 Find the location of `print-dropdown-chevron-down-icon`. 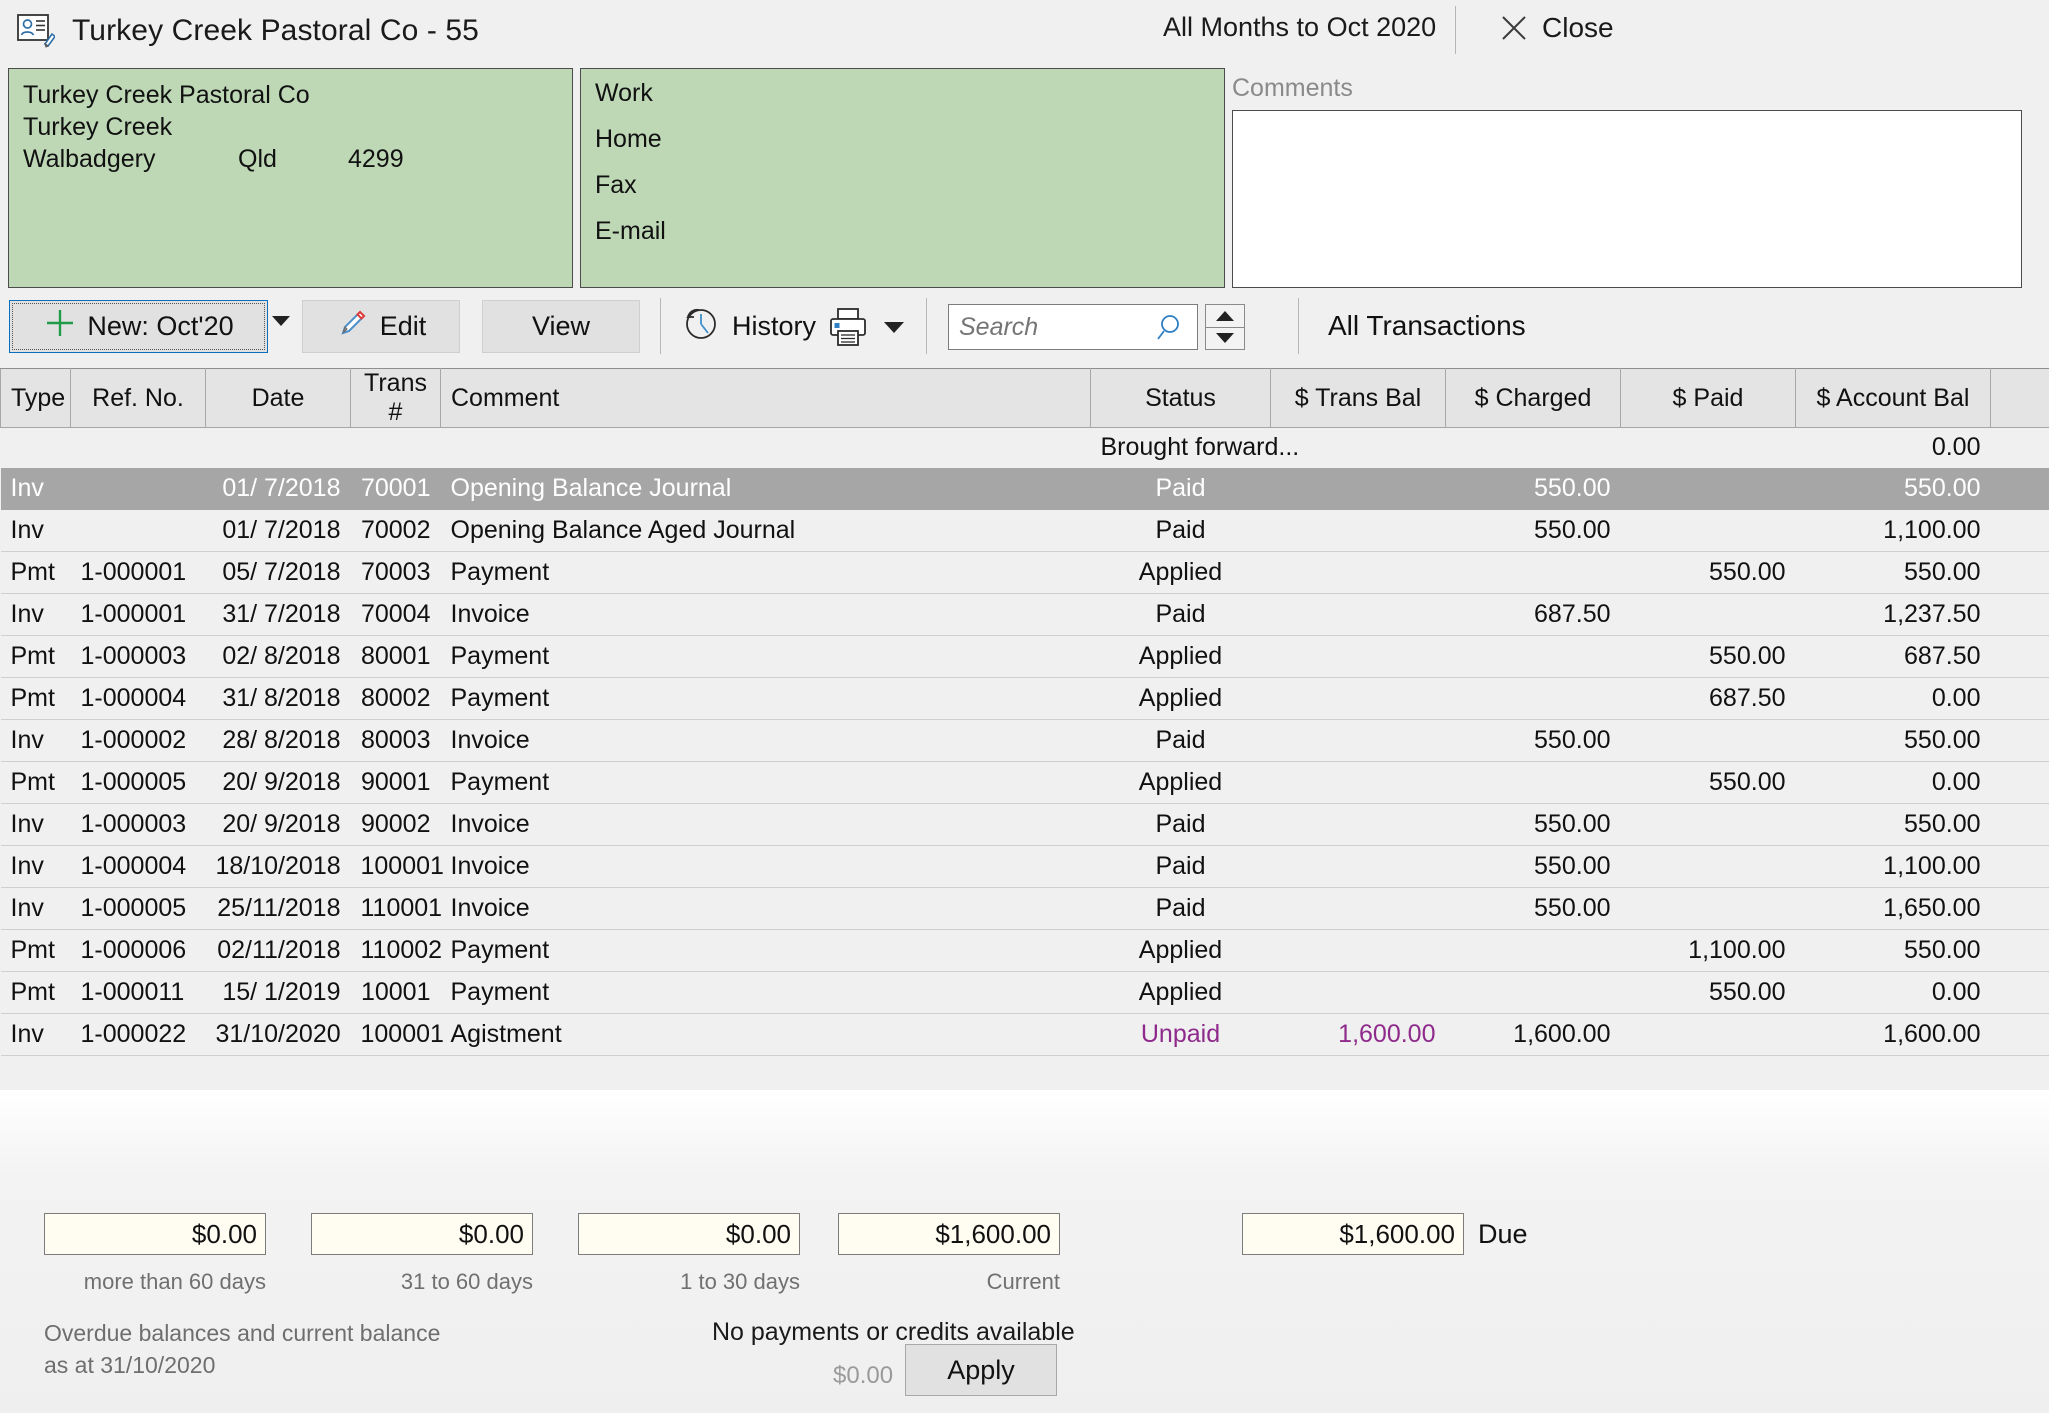

print-dropdown-chevron-down-icon is located at coordinates (894, 327).